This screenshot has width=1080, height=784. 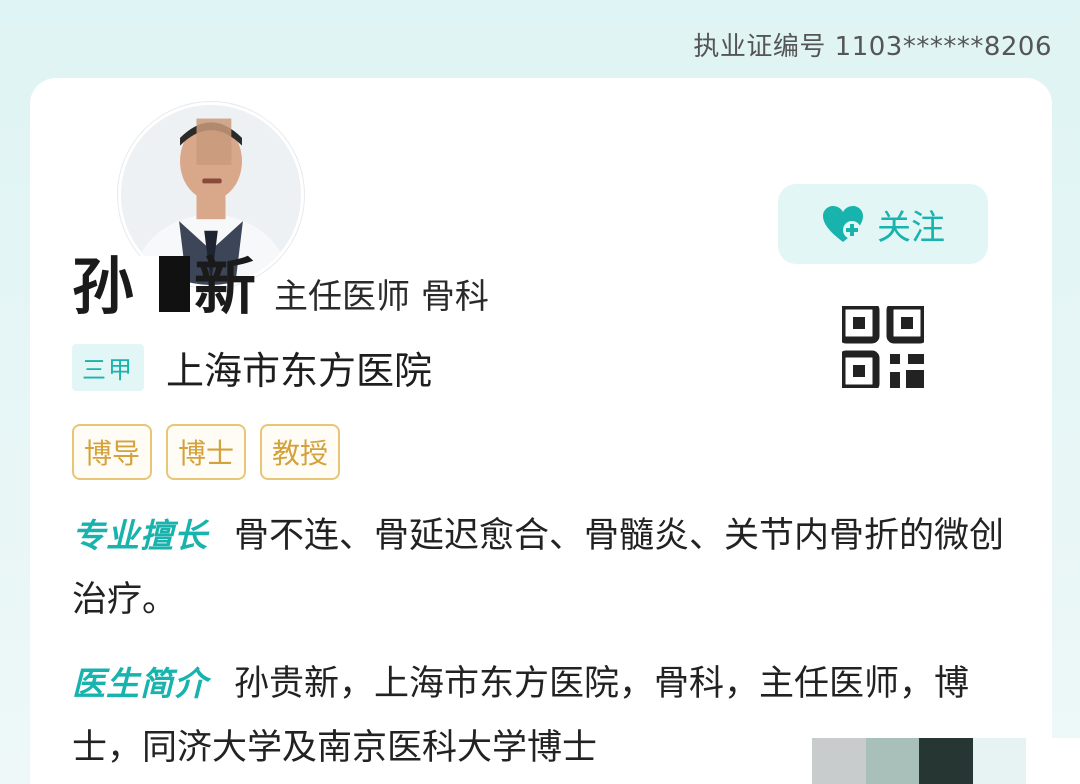 What do you see at coordinates (103, 286) in the screenshot?
I see `doctor-name-first: 孙` at bounding box center [103, 286].